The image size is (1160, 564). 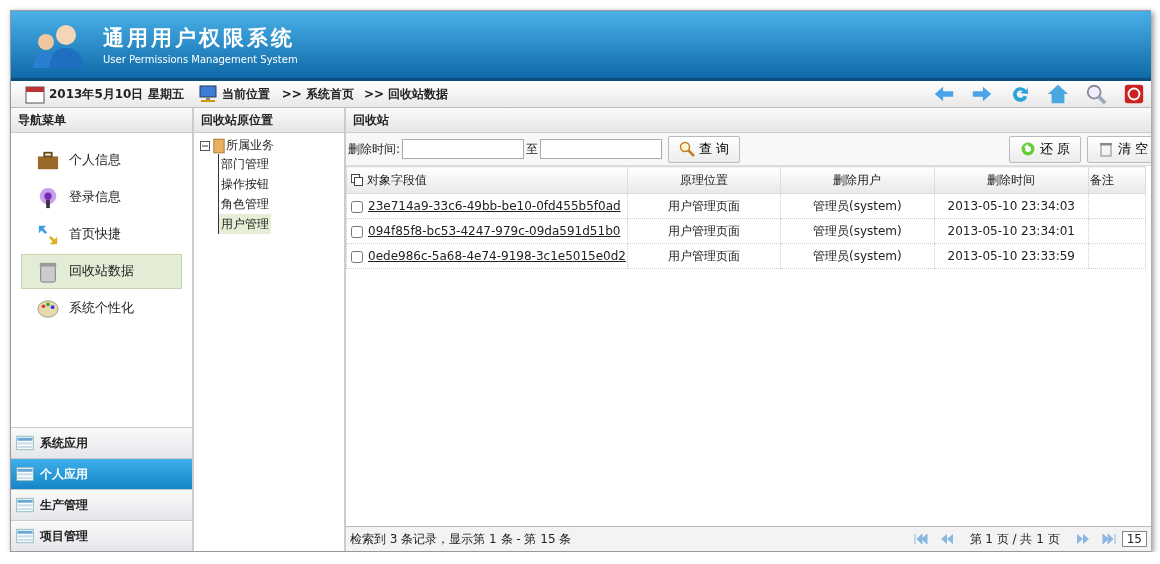 I want to click on date-to-field, so click(x=601, y=149).